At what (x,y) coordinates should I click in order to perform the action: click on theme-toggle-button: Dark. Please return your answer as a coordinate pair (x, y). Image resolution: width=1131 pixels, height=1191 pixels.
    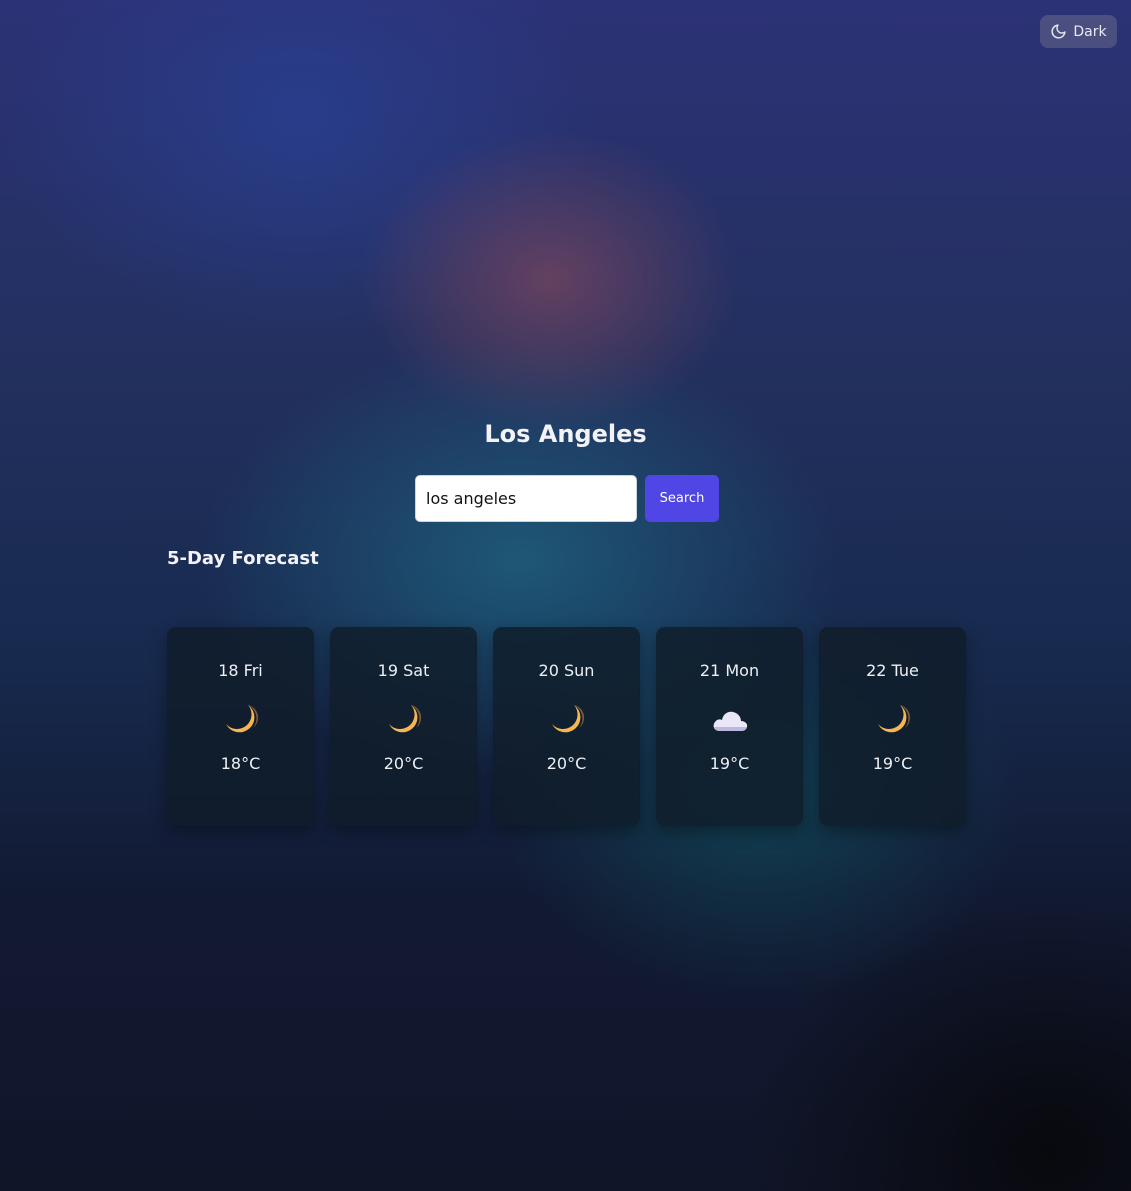
    Looking at the image, I should click on (1078, 31).